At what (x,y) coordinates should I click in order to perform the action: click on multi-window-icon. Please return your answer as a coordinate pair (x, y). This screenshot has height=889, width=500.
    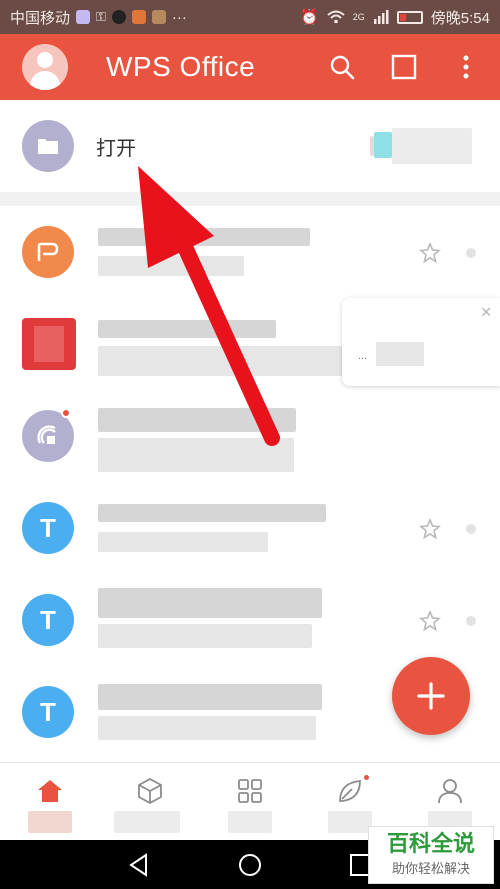
    Looking at the image, I should click on (404, 67).